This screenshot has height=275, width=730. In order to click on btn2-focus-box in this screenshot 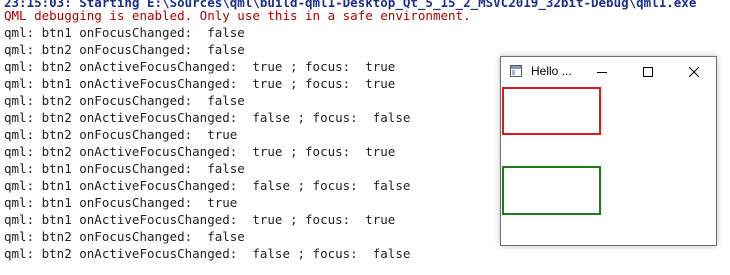, I will do `click(551, 190)`.